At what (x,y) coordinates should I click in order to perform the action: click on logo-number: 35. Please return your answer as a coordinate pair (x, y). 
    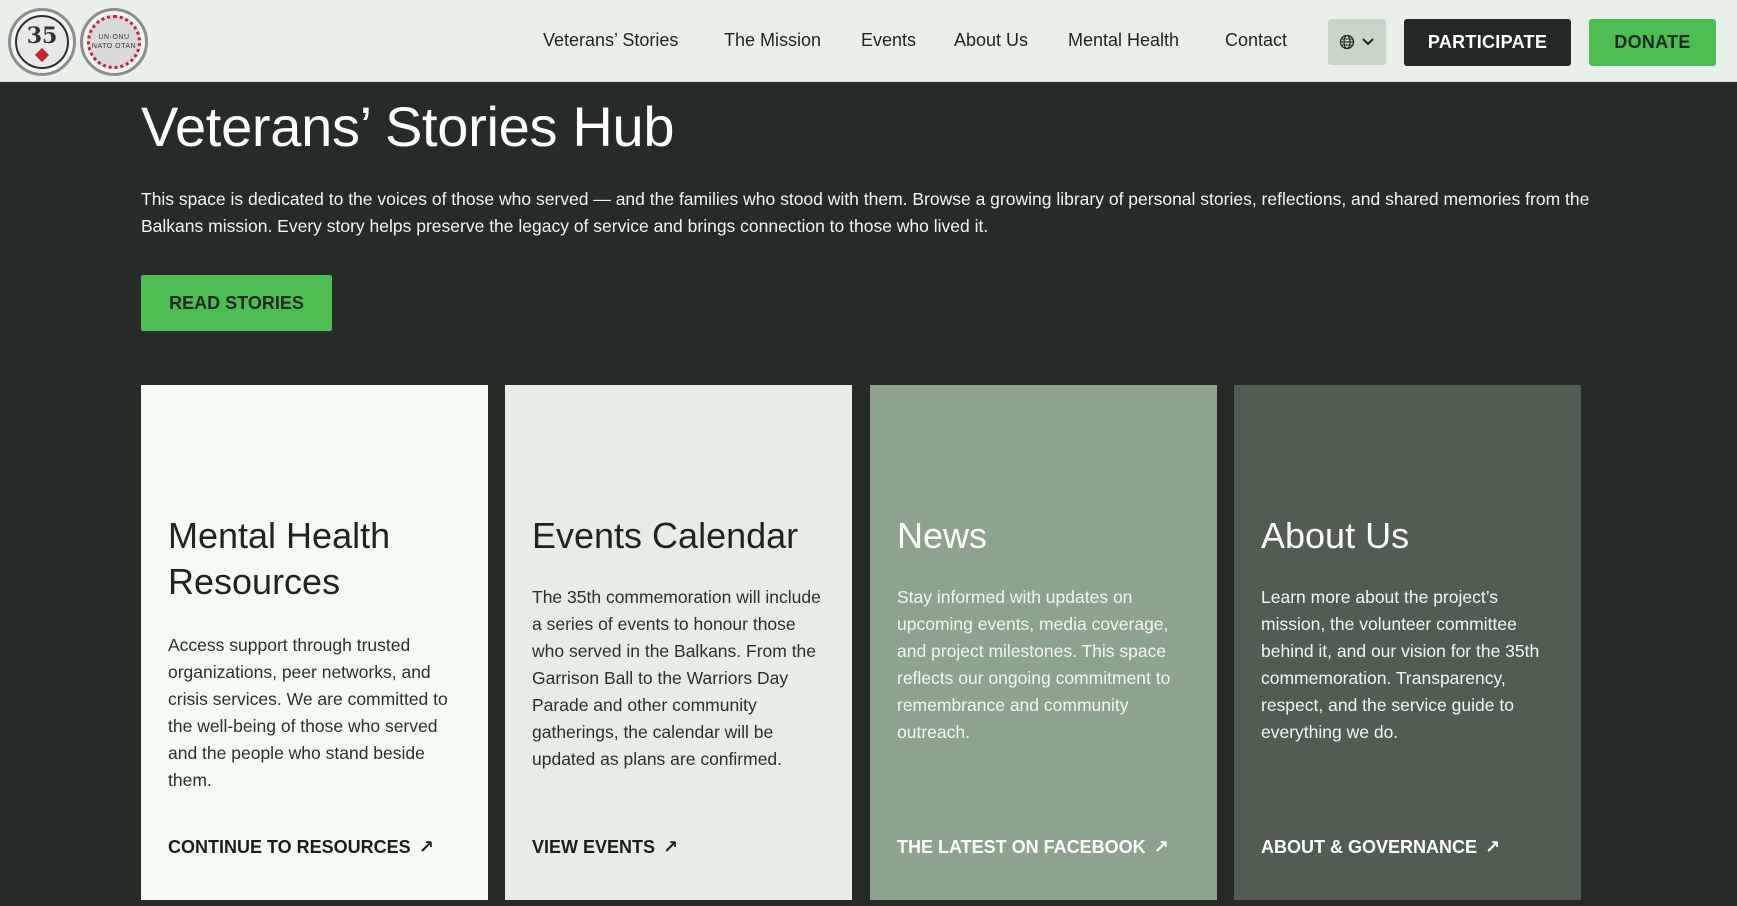
    Looking at the image, I should click on (42, 35).